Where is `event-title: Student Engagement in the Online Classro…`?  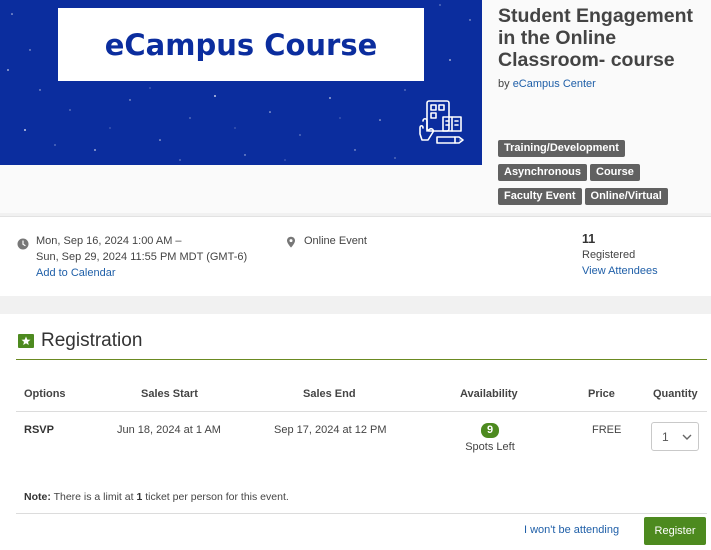 event-title: Student Engagement in the Online Classro… is located at coordinates (596, 38).